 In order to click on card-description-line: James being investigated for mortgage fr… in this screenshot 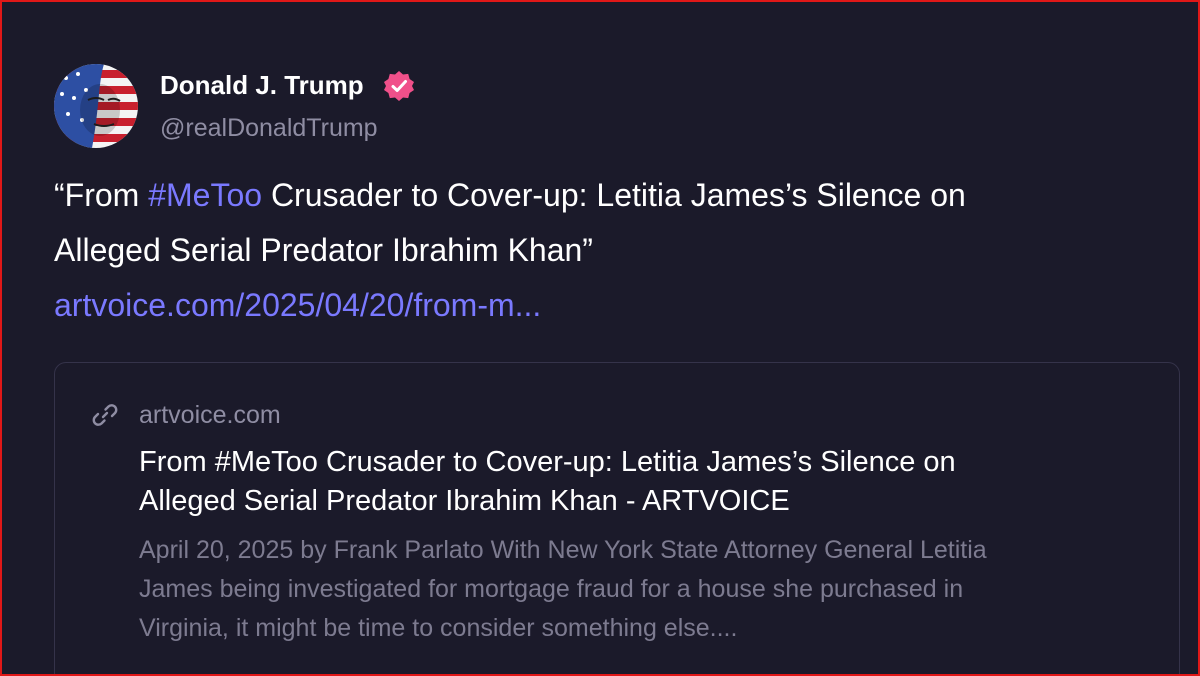, I will do `click(551, 589)`.